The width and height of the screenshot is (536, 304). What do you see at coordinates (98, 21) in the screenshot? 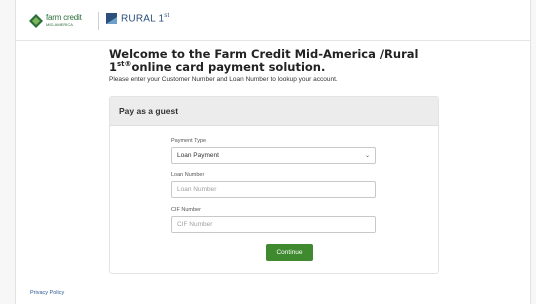
I see `logo-divider` at bounding box center [98, 21].